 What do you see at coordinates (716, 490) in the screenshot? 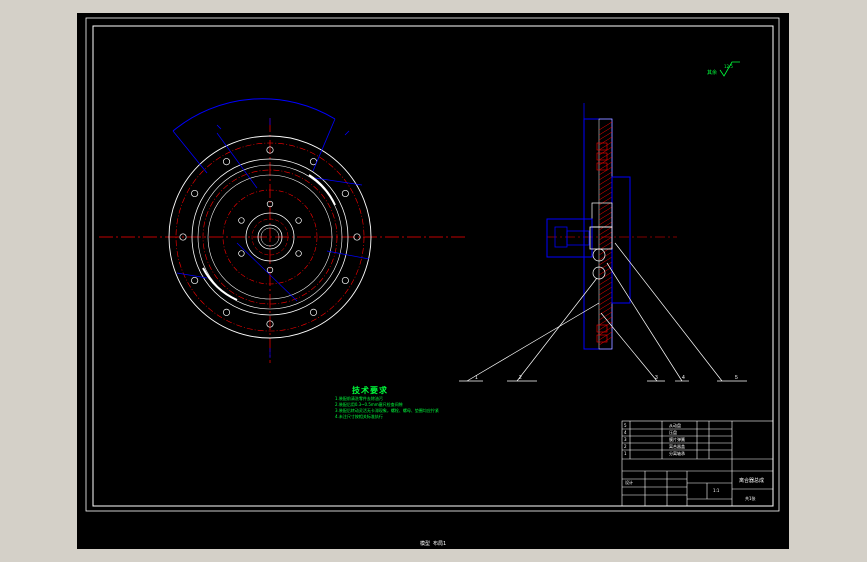
I see `title-block-scale: 1:1` at bounding box center [716, 490].